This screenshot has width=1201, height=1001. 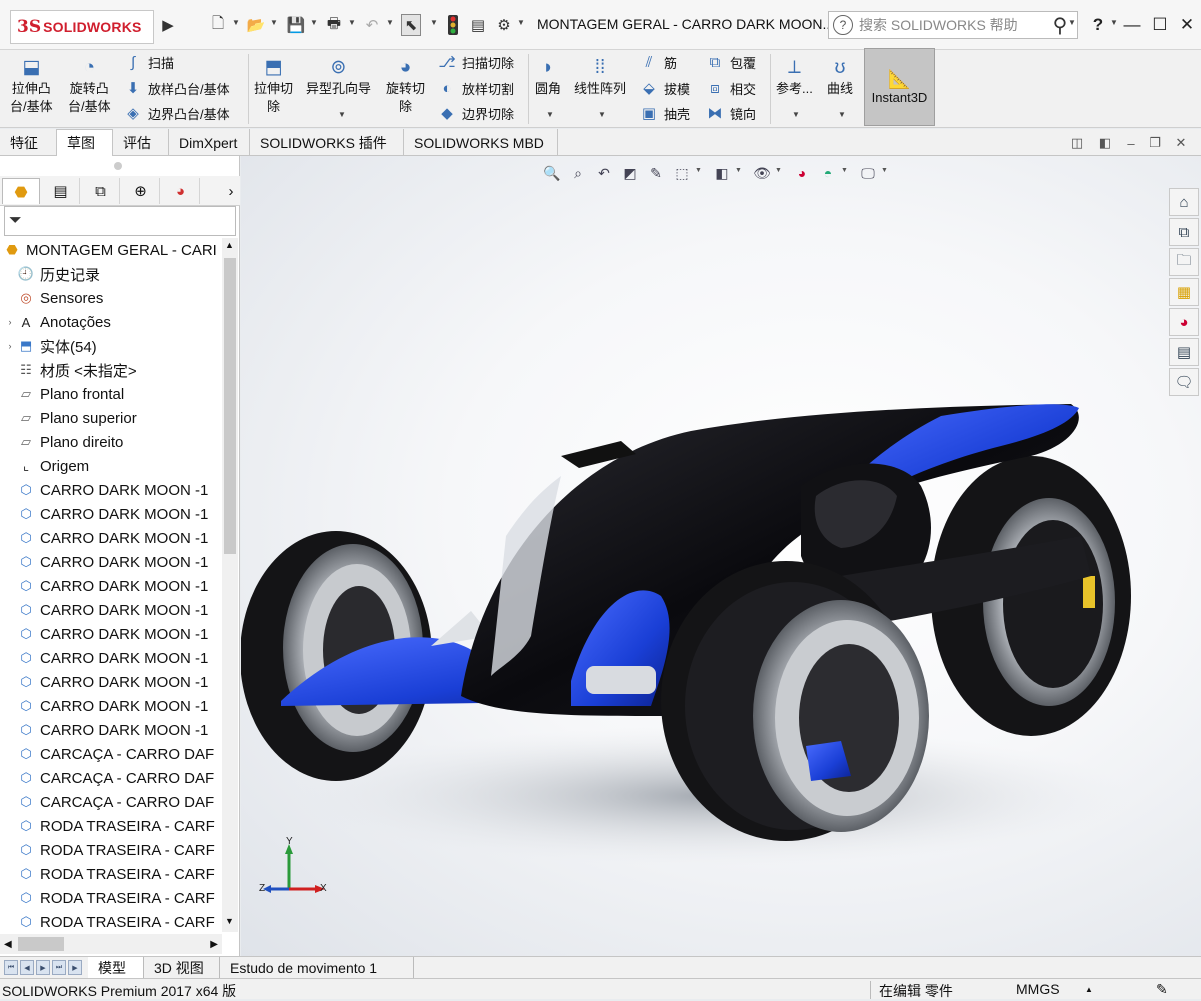 What do you see at coordinates (1184, 262) in the screenshot?
I see `file-explorer-icon: 🗀` at bounding box center [1184, 262].